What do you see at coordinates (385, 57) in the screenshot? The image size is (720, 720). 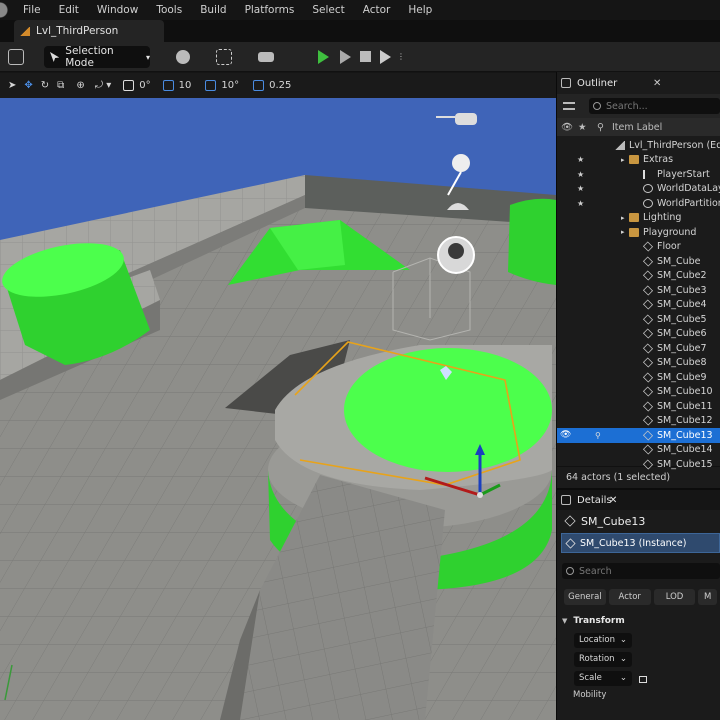 I see `launch-icon` at bounding box center [385, 57].